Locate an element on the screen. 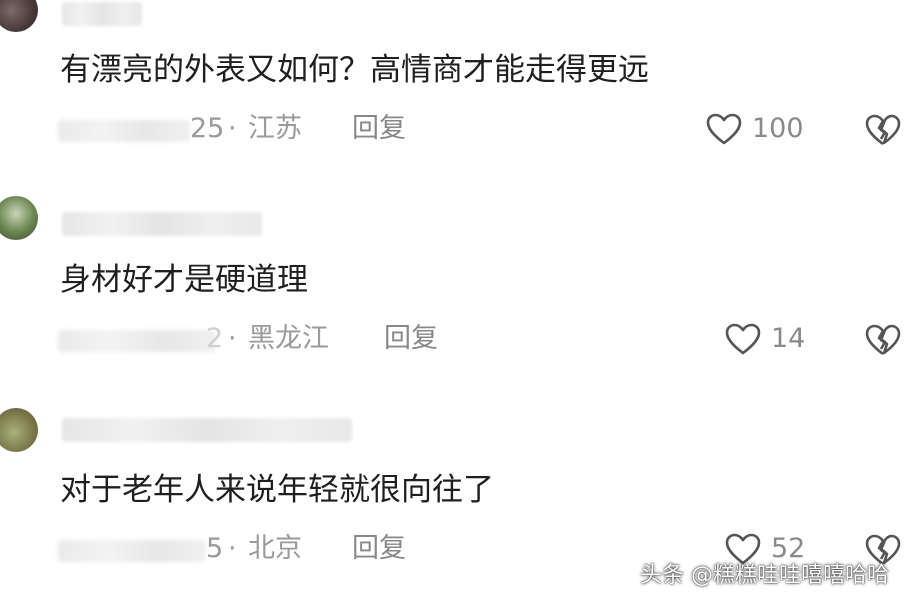 The width and height of the screenshot is (920, 606). like-count: 14 is located at coordinates (788, 338).